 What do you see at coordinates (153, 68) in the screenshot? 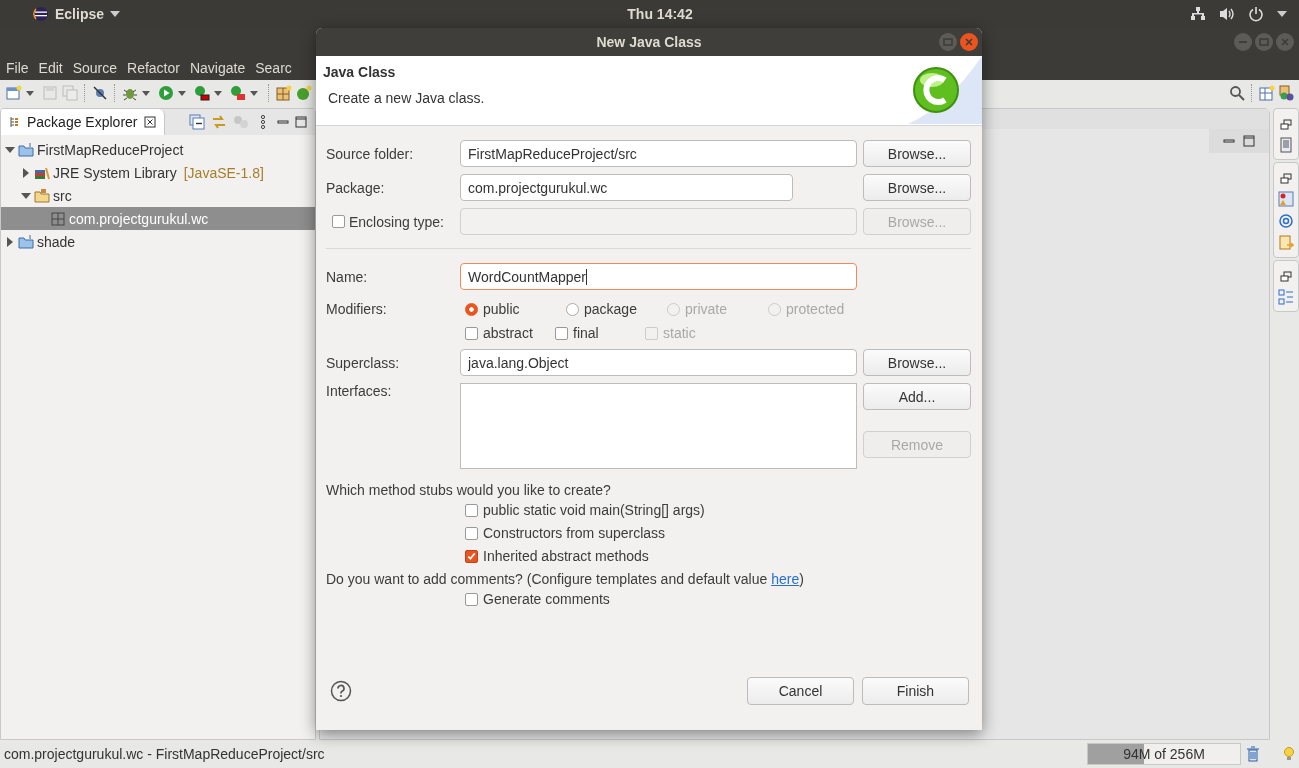
I see `menu-item: Refactor` at bounding box center [153, 68].